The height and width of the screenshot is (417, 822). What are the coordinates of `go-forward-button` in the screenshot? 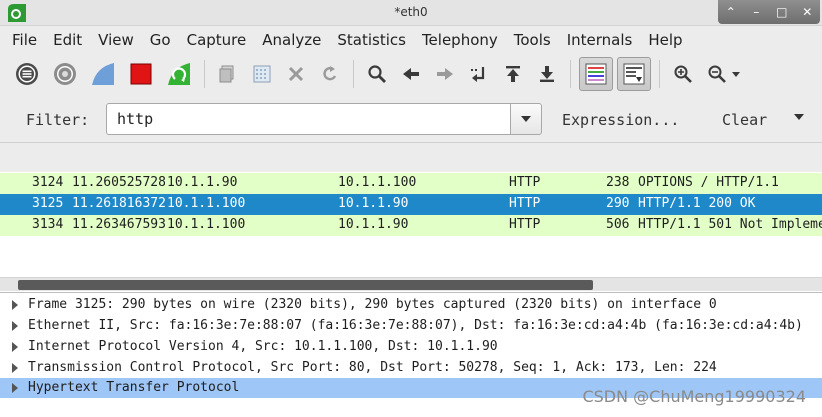 It's located at (445, 74).